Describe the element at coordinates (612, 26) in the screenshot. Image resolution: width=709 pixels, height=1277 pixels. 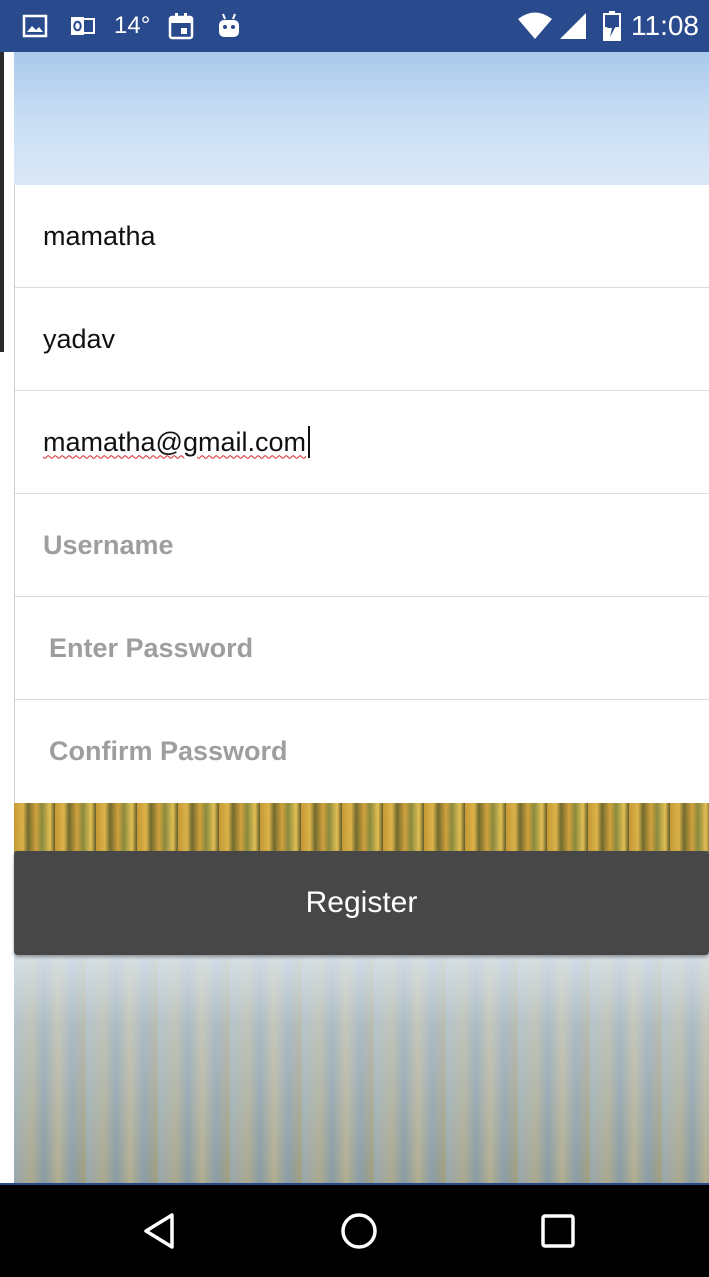
I see `battery-charging-icon` at that location.